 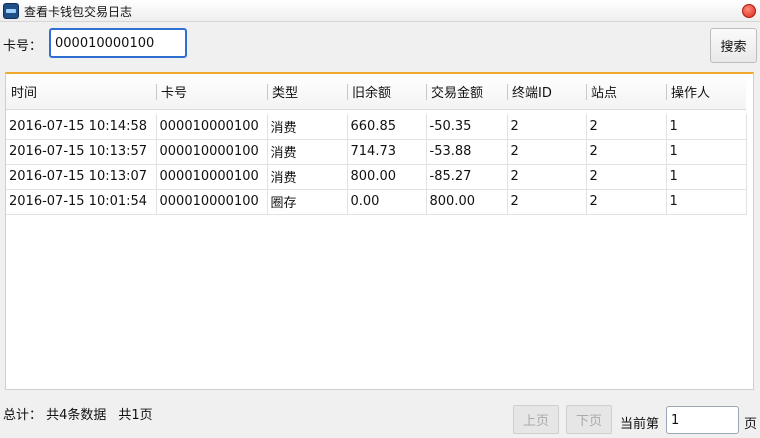 What do you see at coordinates (81, 202) in the screenshot?
I see `cell-time: 2016-07-15 10:01:54` at bounding box center [81, 202].